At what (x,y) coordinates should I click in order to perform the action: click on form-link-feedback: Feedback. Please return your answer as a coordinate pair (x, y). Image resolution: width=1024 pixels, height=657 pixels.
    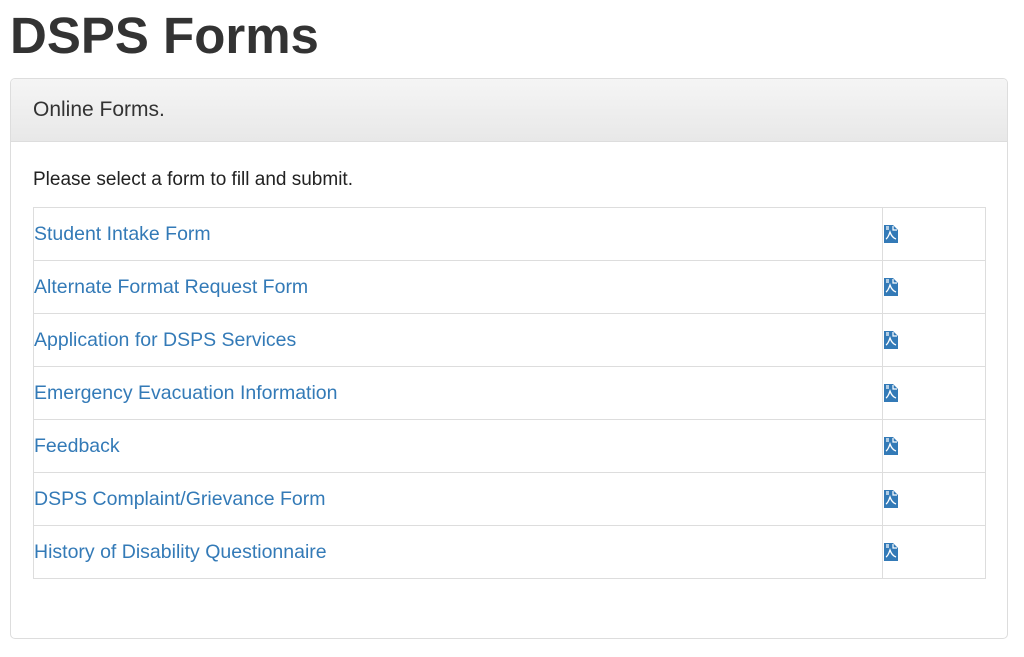
    Looking at the image, I should click on (77, 446).